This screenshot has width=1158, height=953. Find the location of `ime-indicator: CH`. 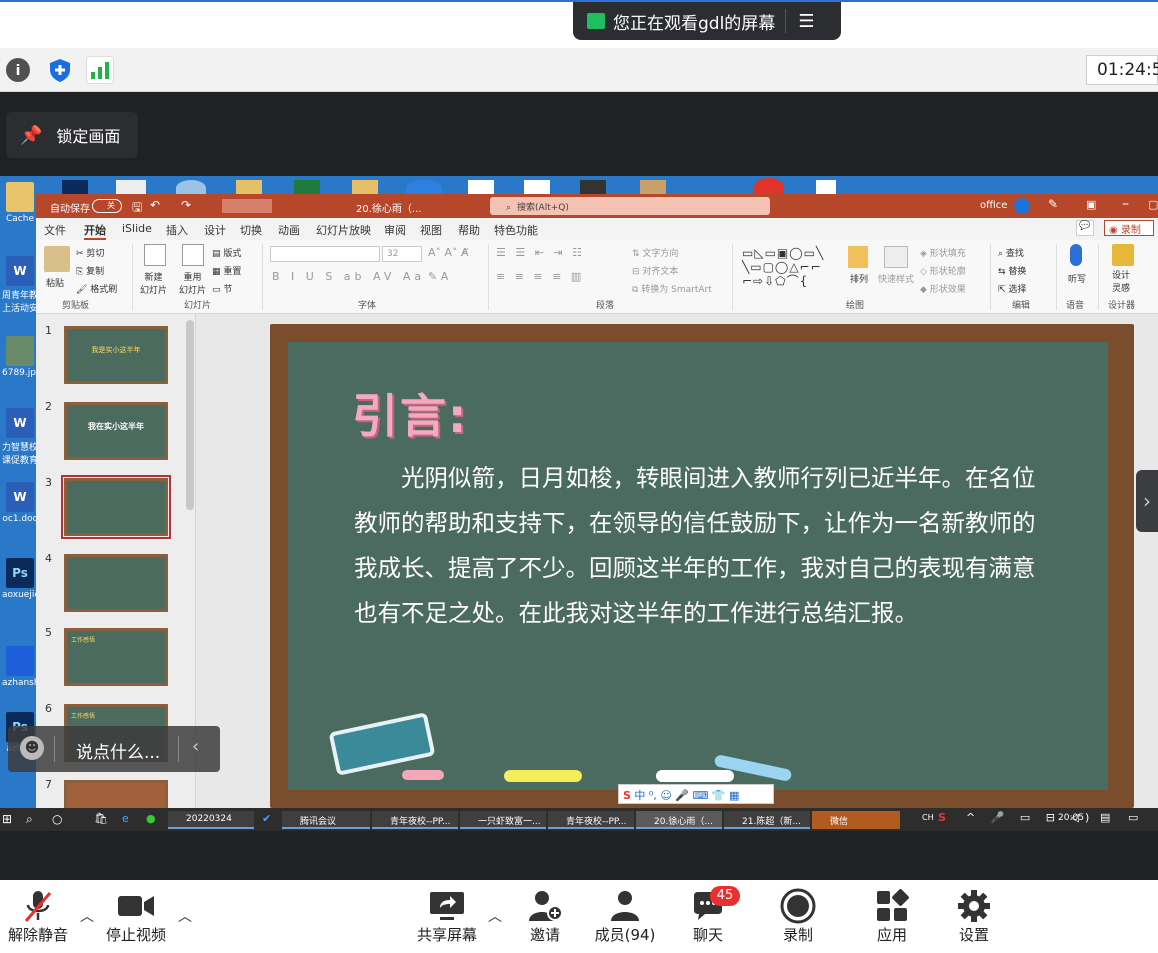

ime-indicator: CH is located at coordinates (928, 817).